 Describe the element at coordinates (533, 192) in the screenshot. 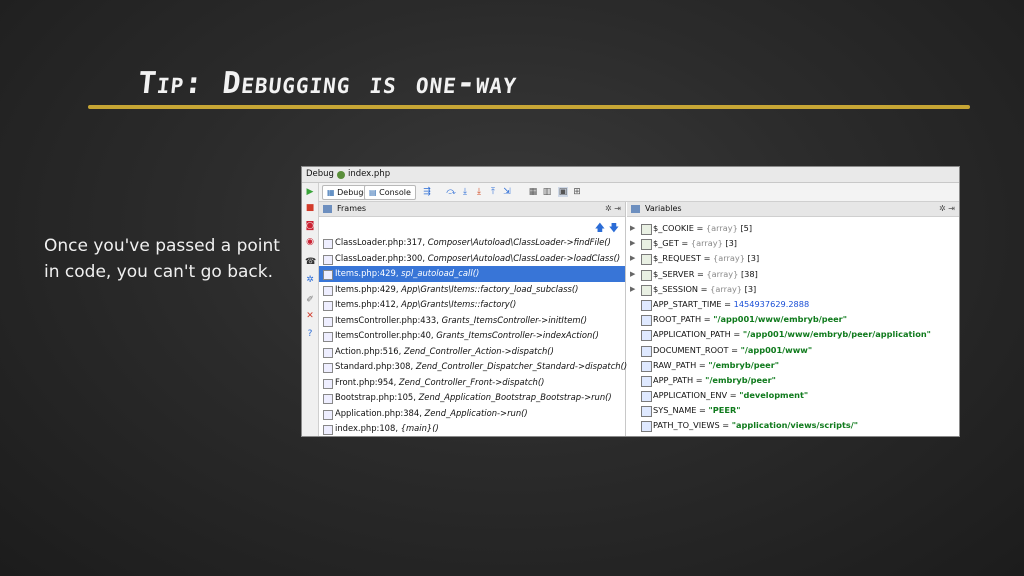

I see `evaluate-expression-icon: ▦` at that location.